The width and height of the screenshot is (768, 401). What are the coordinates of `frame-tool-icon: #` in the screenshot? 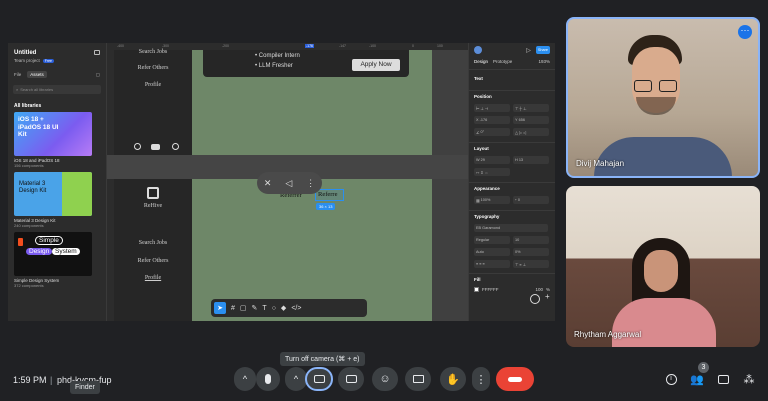 It's located at (233, 308).